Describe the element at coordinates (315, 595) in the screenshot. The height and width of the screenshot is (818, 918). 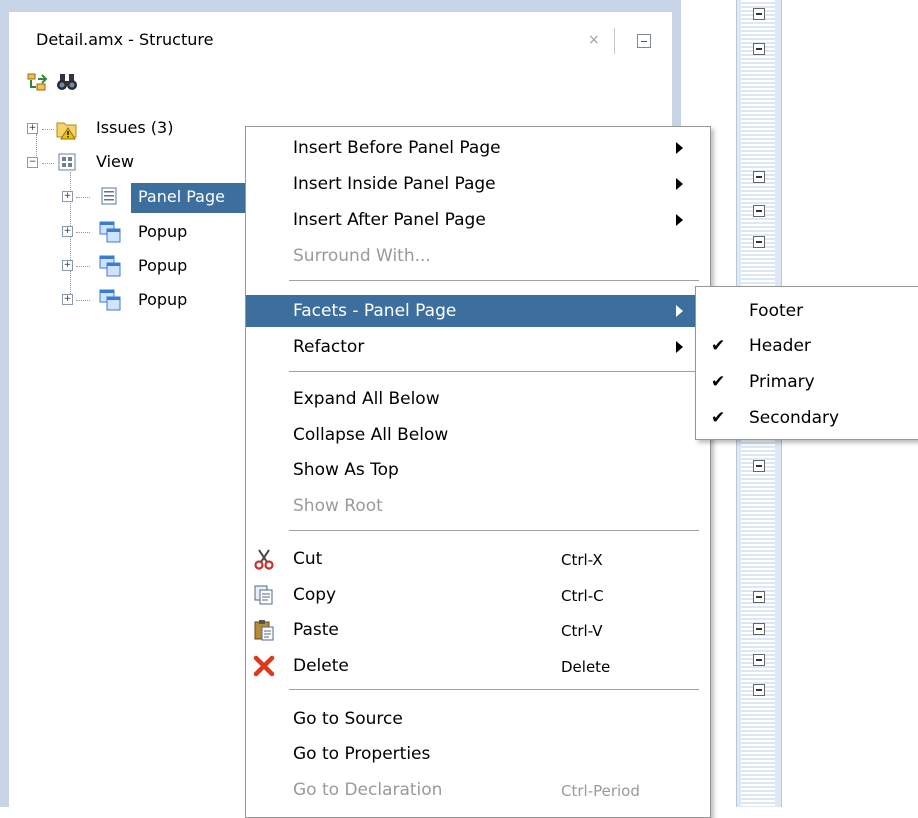
I see `menu-item-label: Copy` at that location.